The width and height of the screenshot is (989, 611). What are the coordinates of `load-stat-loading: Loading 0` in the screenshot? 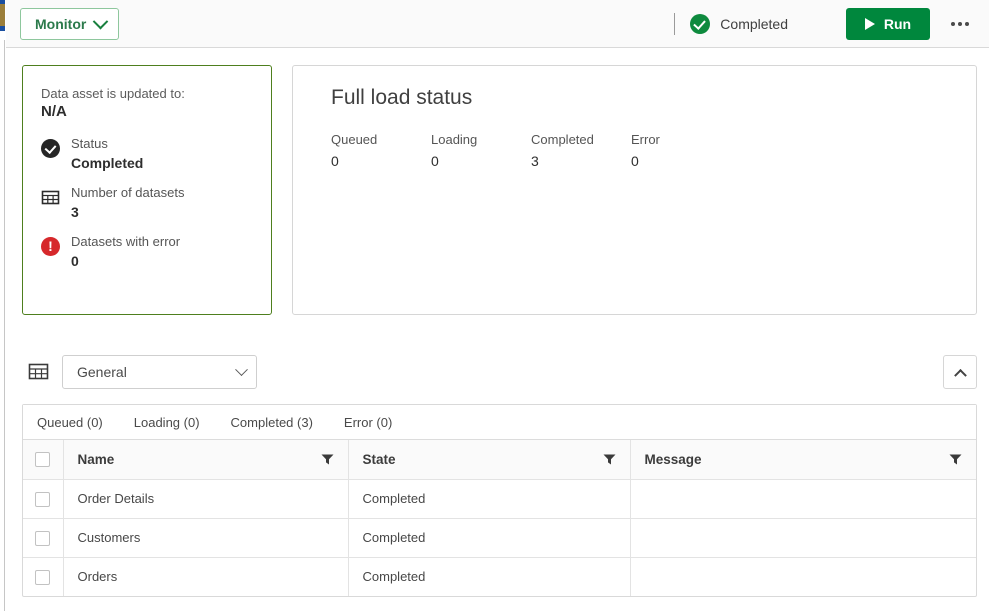 It's located at (481, 150).